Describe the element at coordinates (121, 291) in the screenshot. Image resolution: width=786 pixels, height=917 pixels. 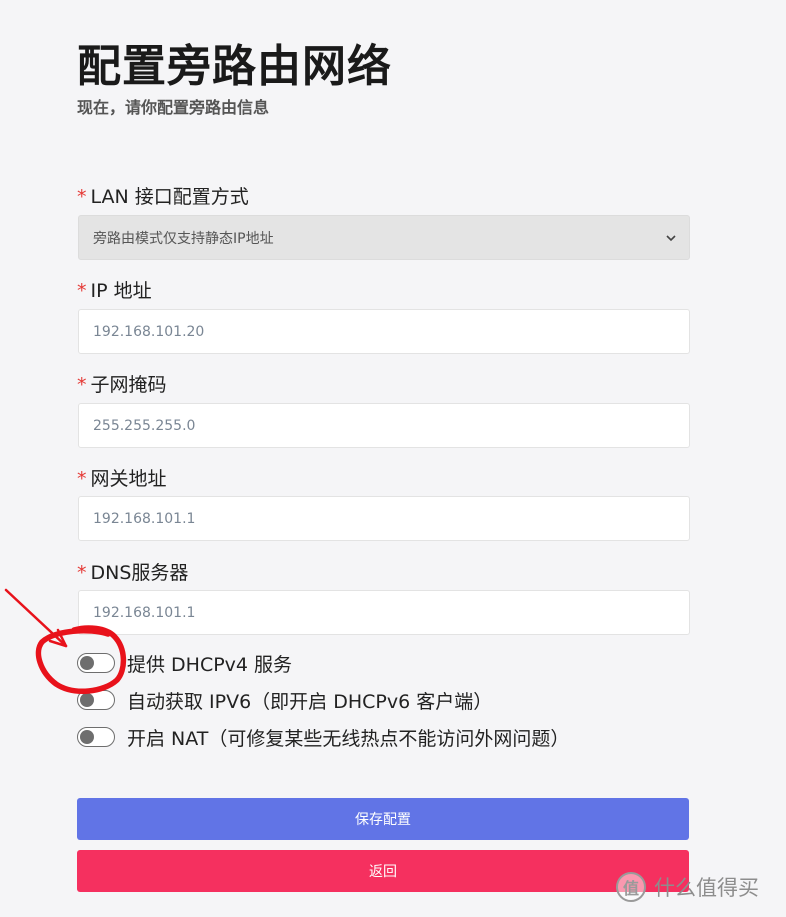
I see `ip-label-text: IP 地址` at that location.